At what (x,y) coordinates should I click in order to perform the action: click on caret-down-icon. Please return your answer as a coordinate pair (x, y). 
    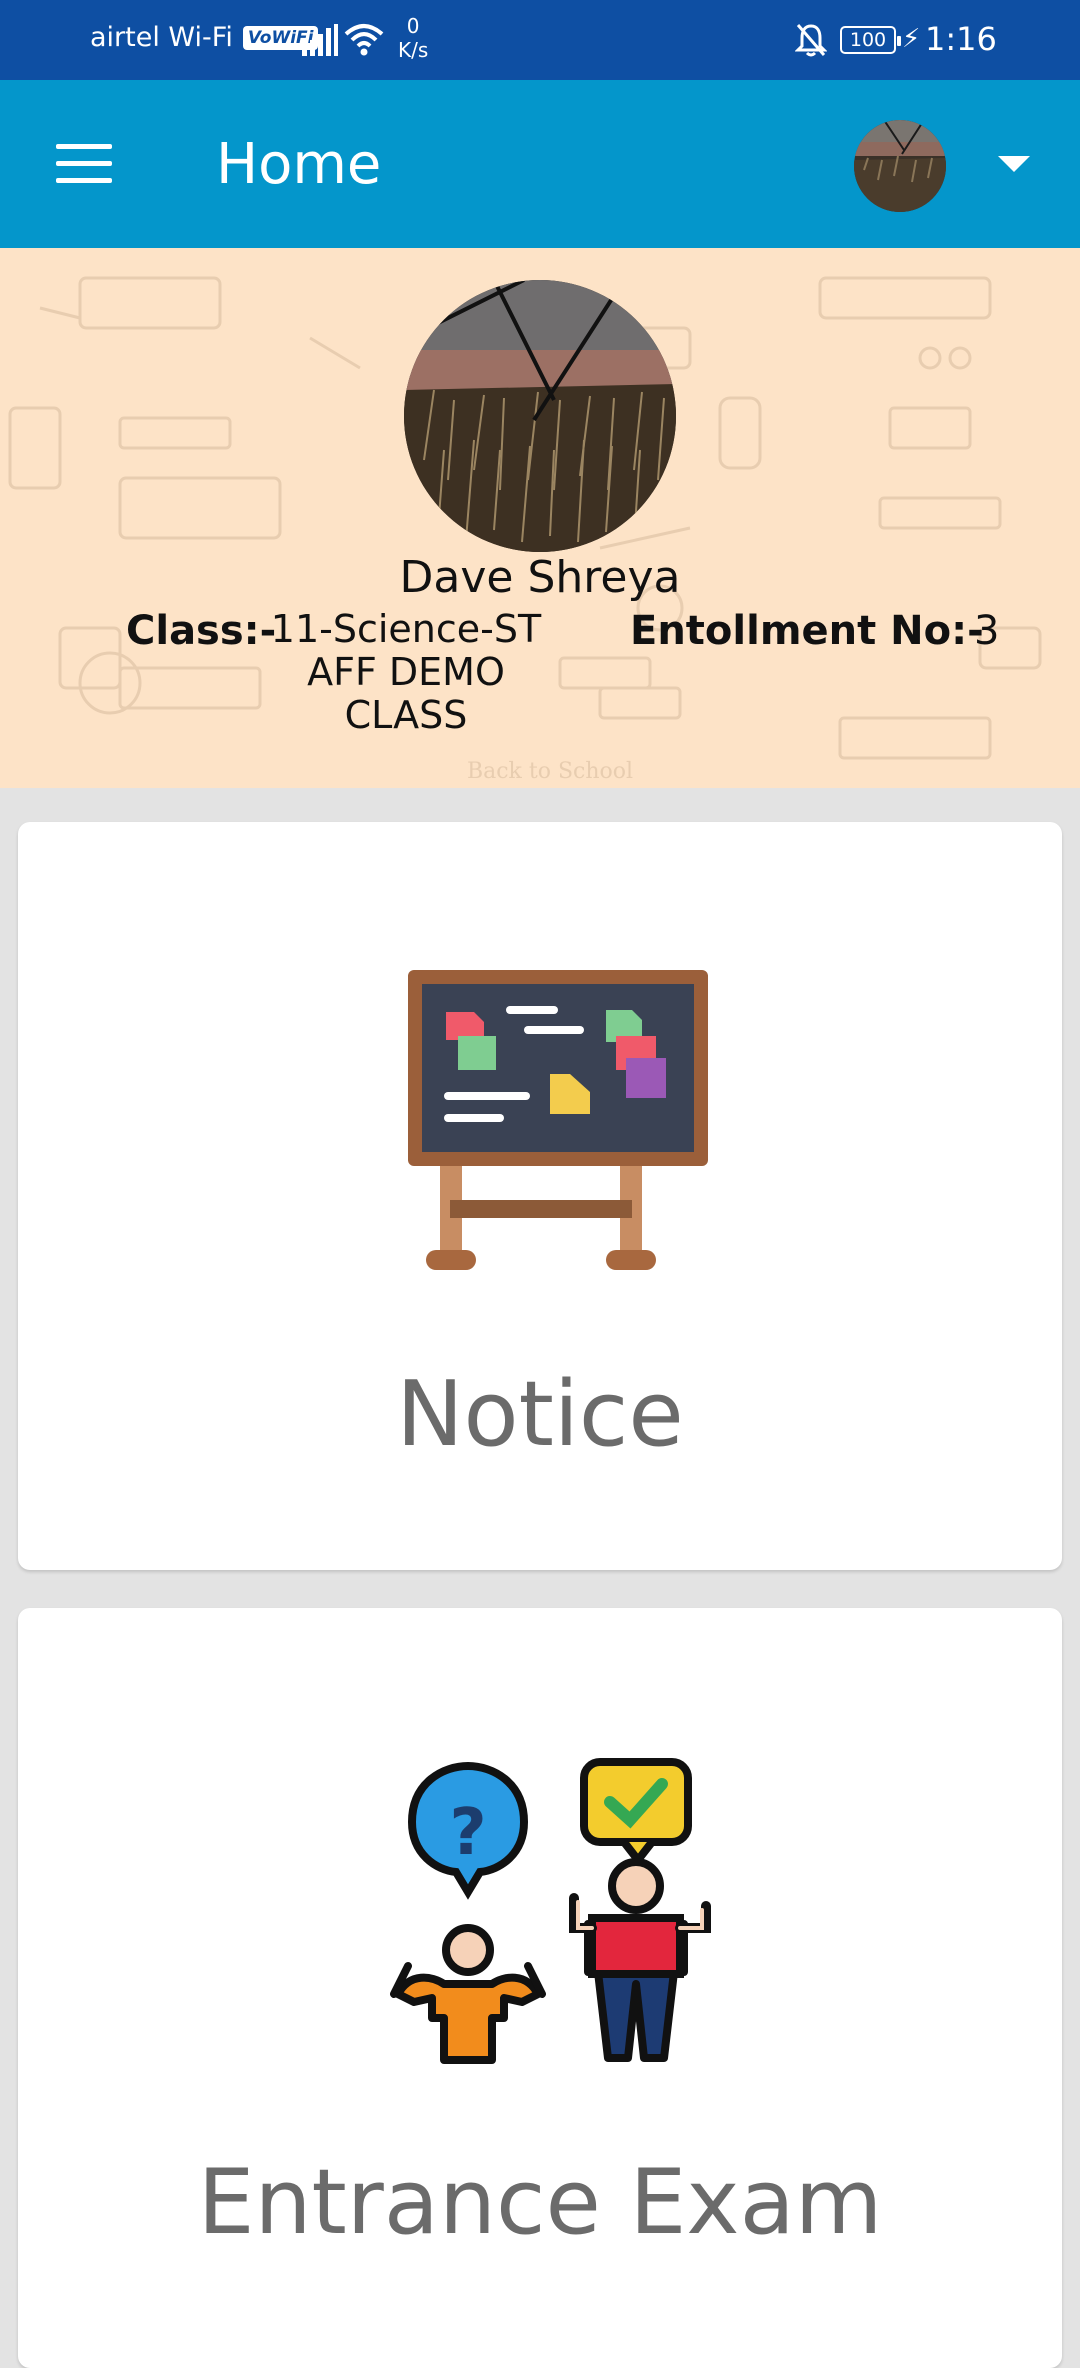
    Looking at the image, I should click on (1014, 164).